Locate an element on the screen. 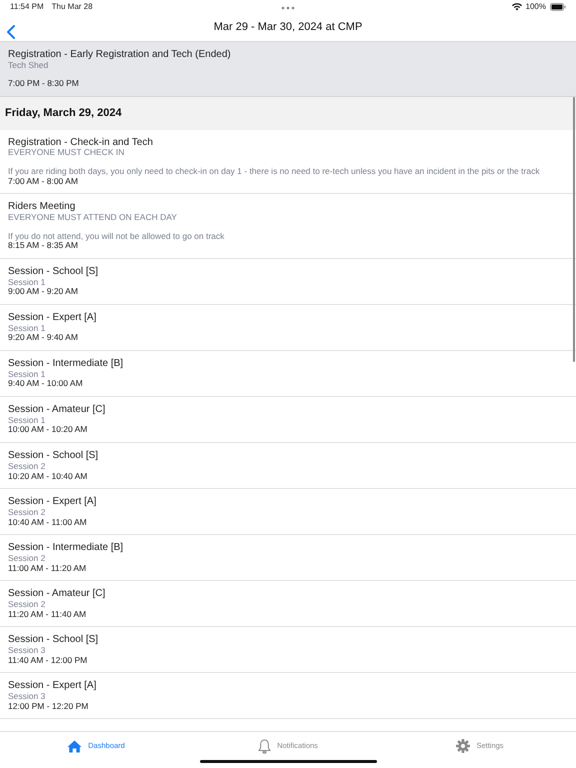 The width and height of the screenshot is (576, 768). gear-icon is located at coordinates (463, 746).